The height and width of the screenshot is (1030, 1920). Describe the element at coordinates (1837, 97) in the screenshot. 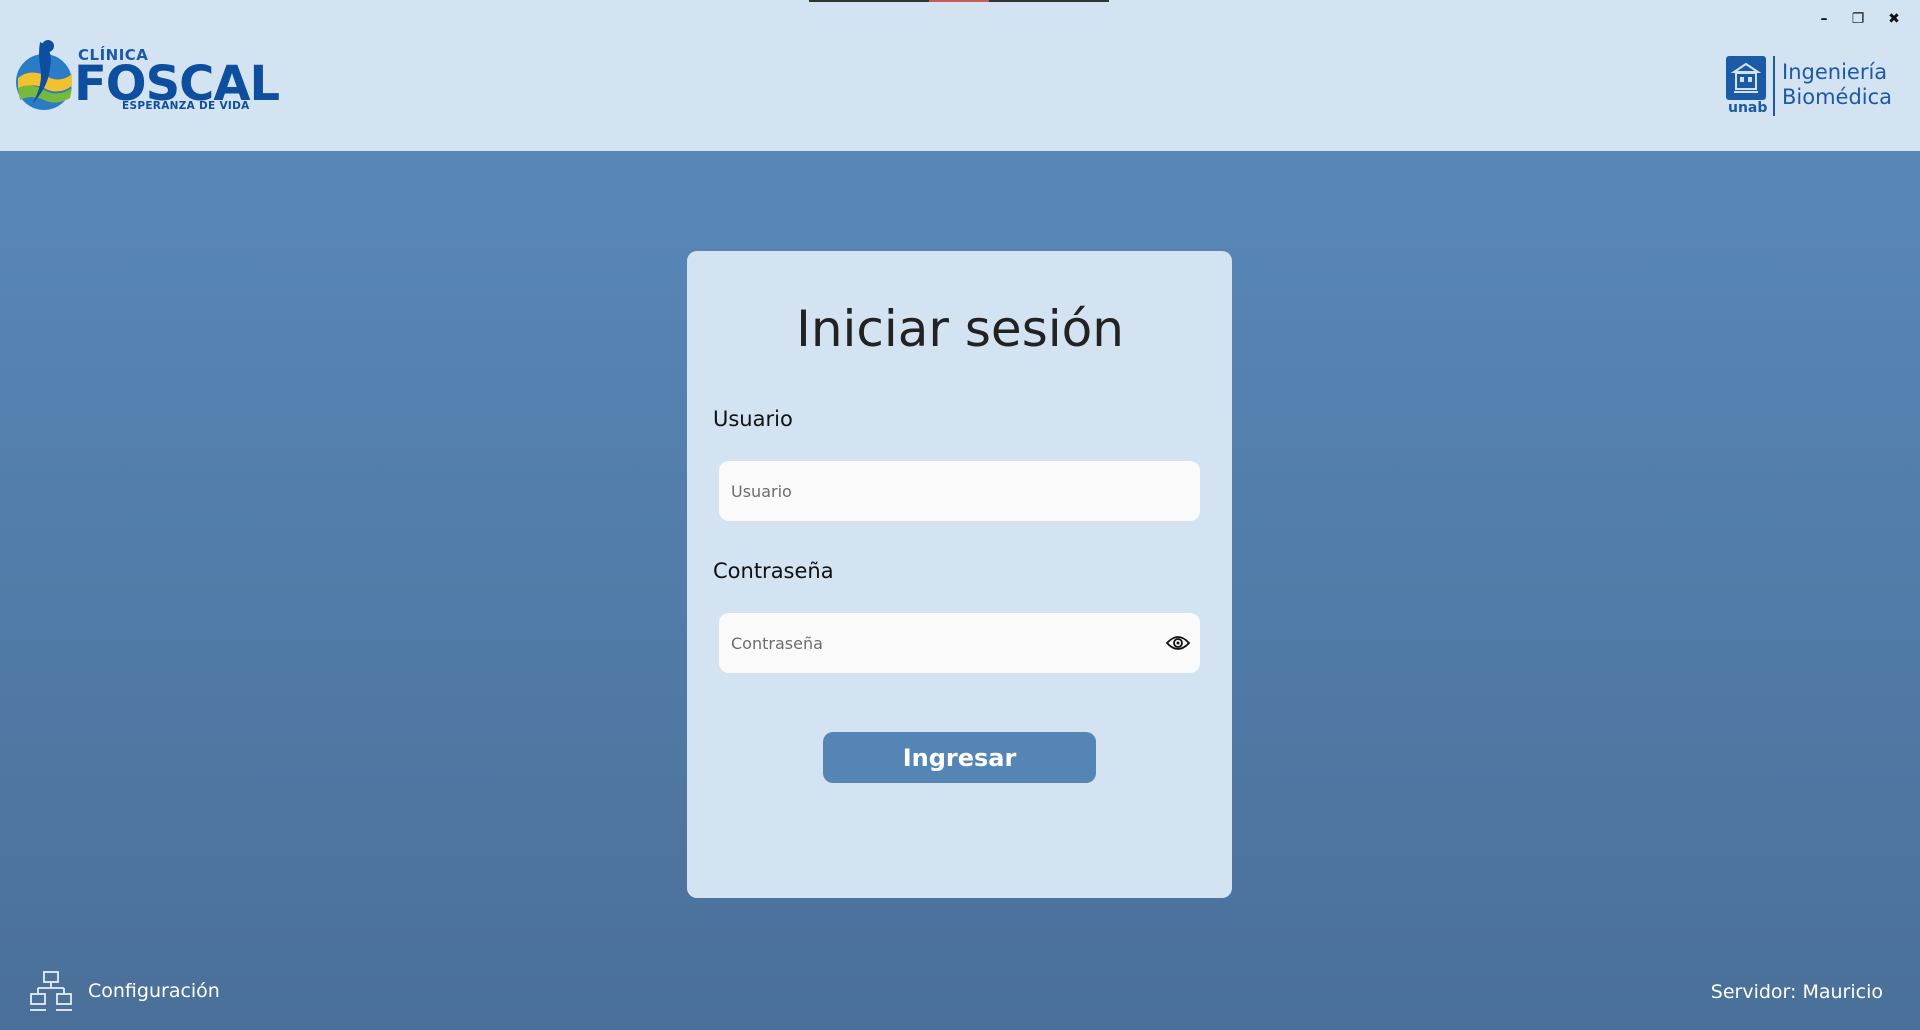

I see `program-line2: Biomédica` at that location.